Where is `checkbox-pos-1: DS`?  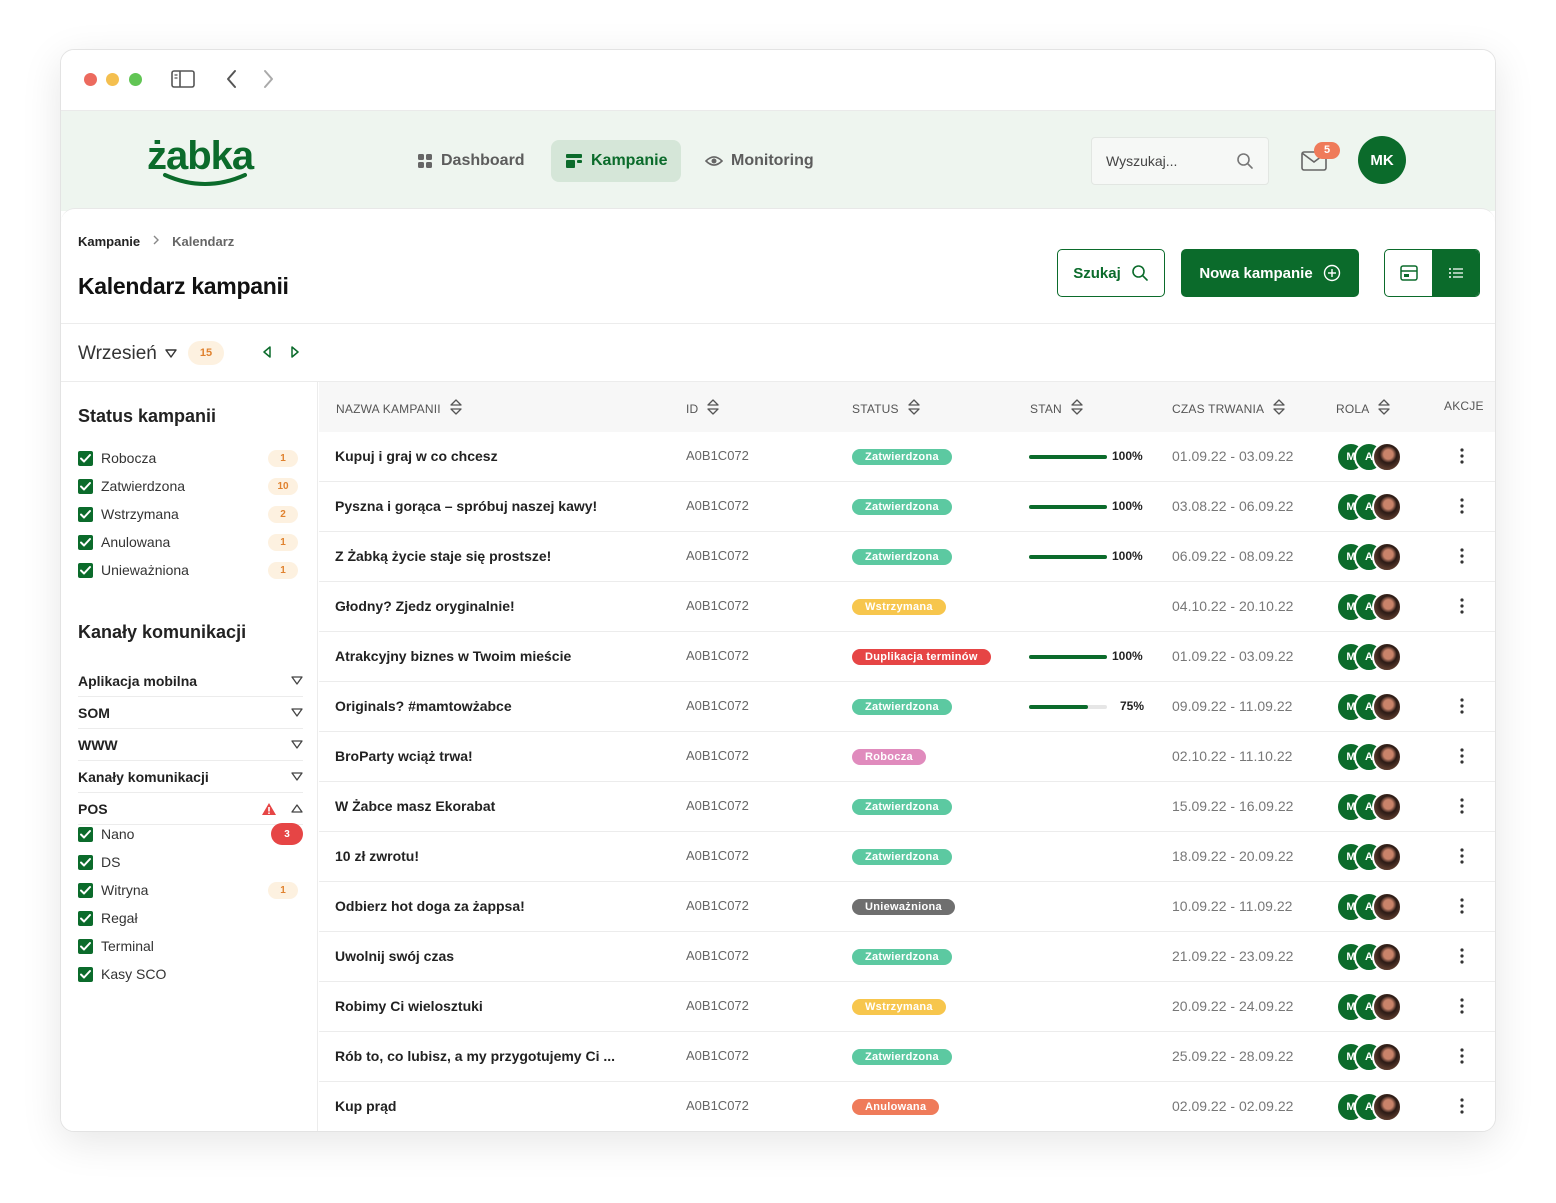
checkbox-pos-1: DS is located at coordinates (99, 862).